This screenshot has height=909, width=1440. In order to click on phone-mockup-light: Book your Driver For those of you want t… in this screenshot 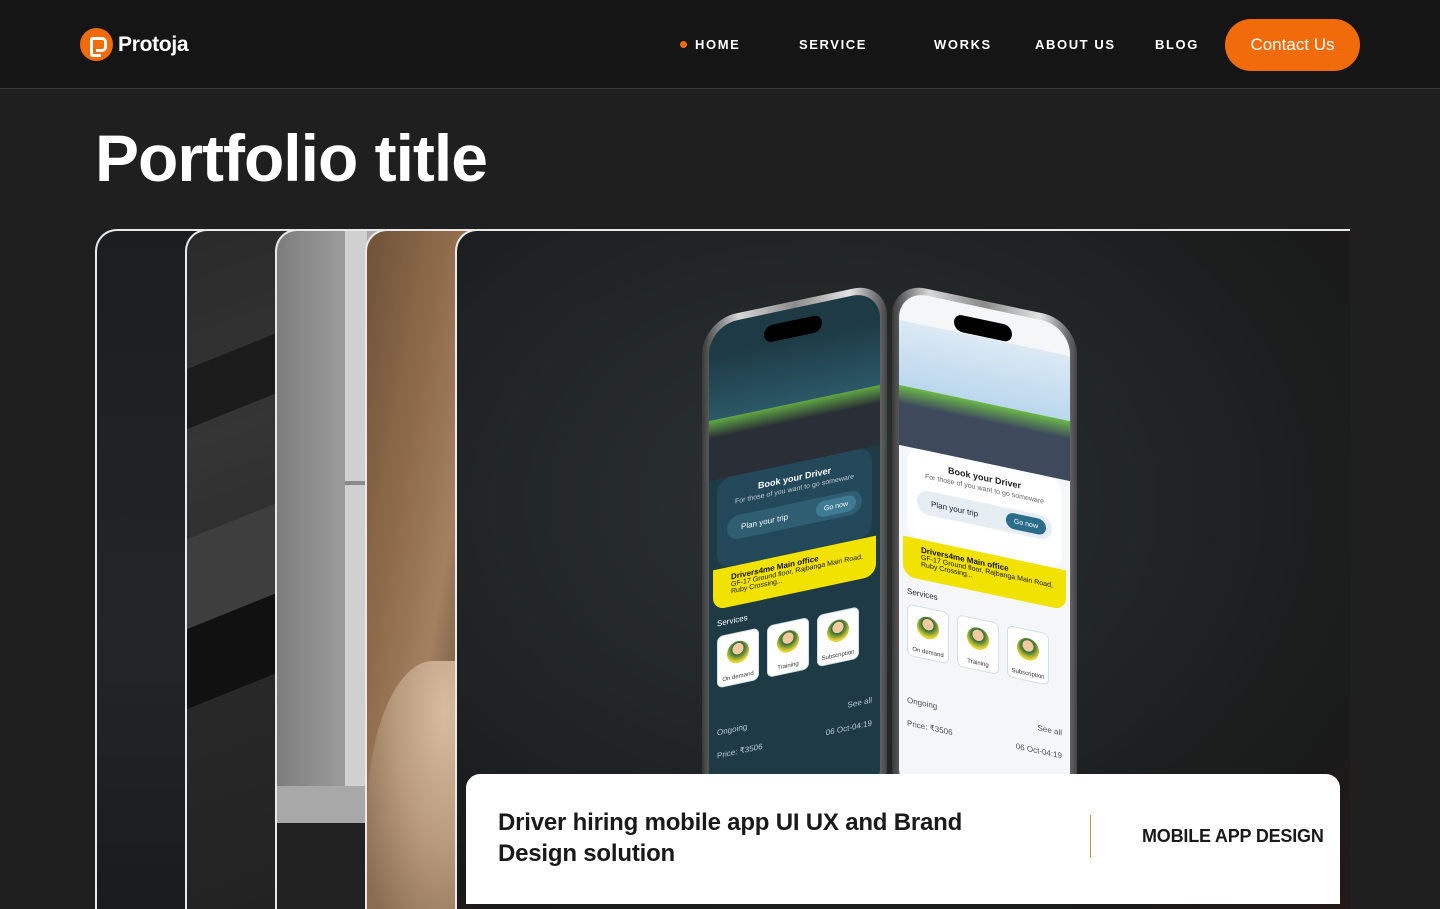, I will do `click(984, 561)`.